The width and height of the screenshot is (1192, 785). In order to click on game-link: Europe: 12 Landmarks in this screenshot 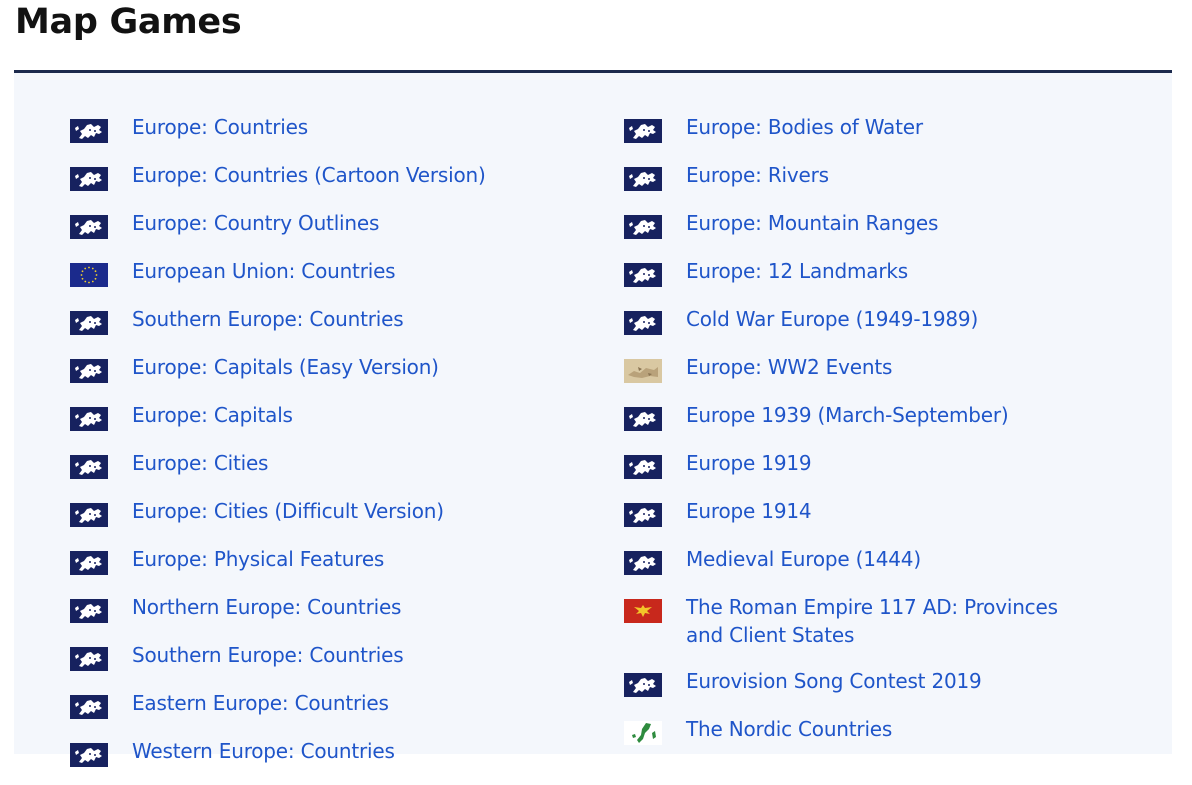, I will do `click(797, 271)`.